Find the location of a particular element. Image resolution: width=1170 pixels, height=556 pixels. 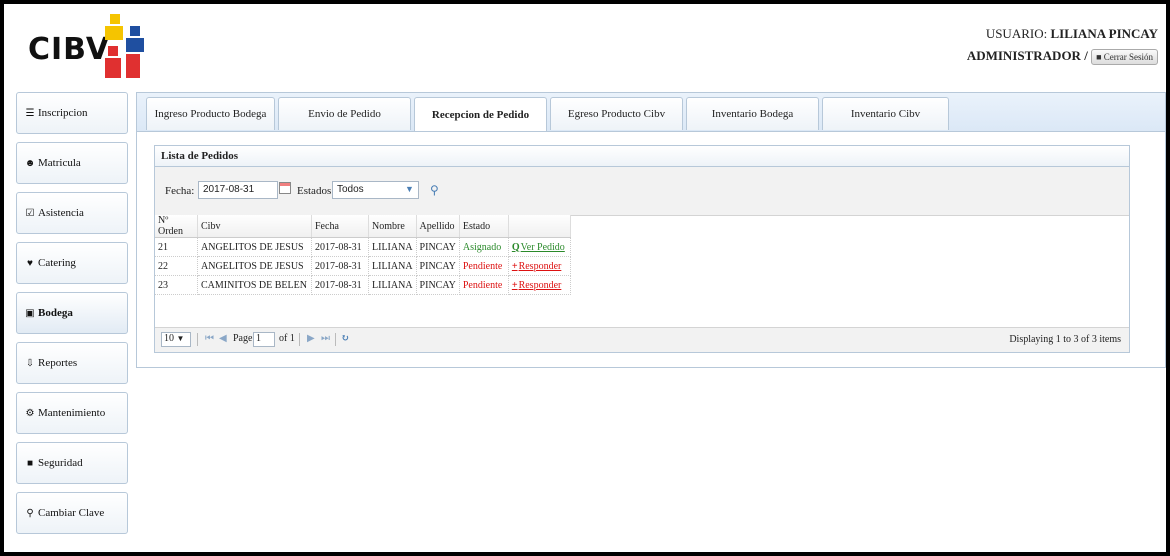

sidebar-item-seguridad: ■ Seguridad is located at coordinates (72, 463).